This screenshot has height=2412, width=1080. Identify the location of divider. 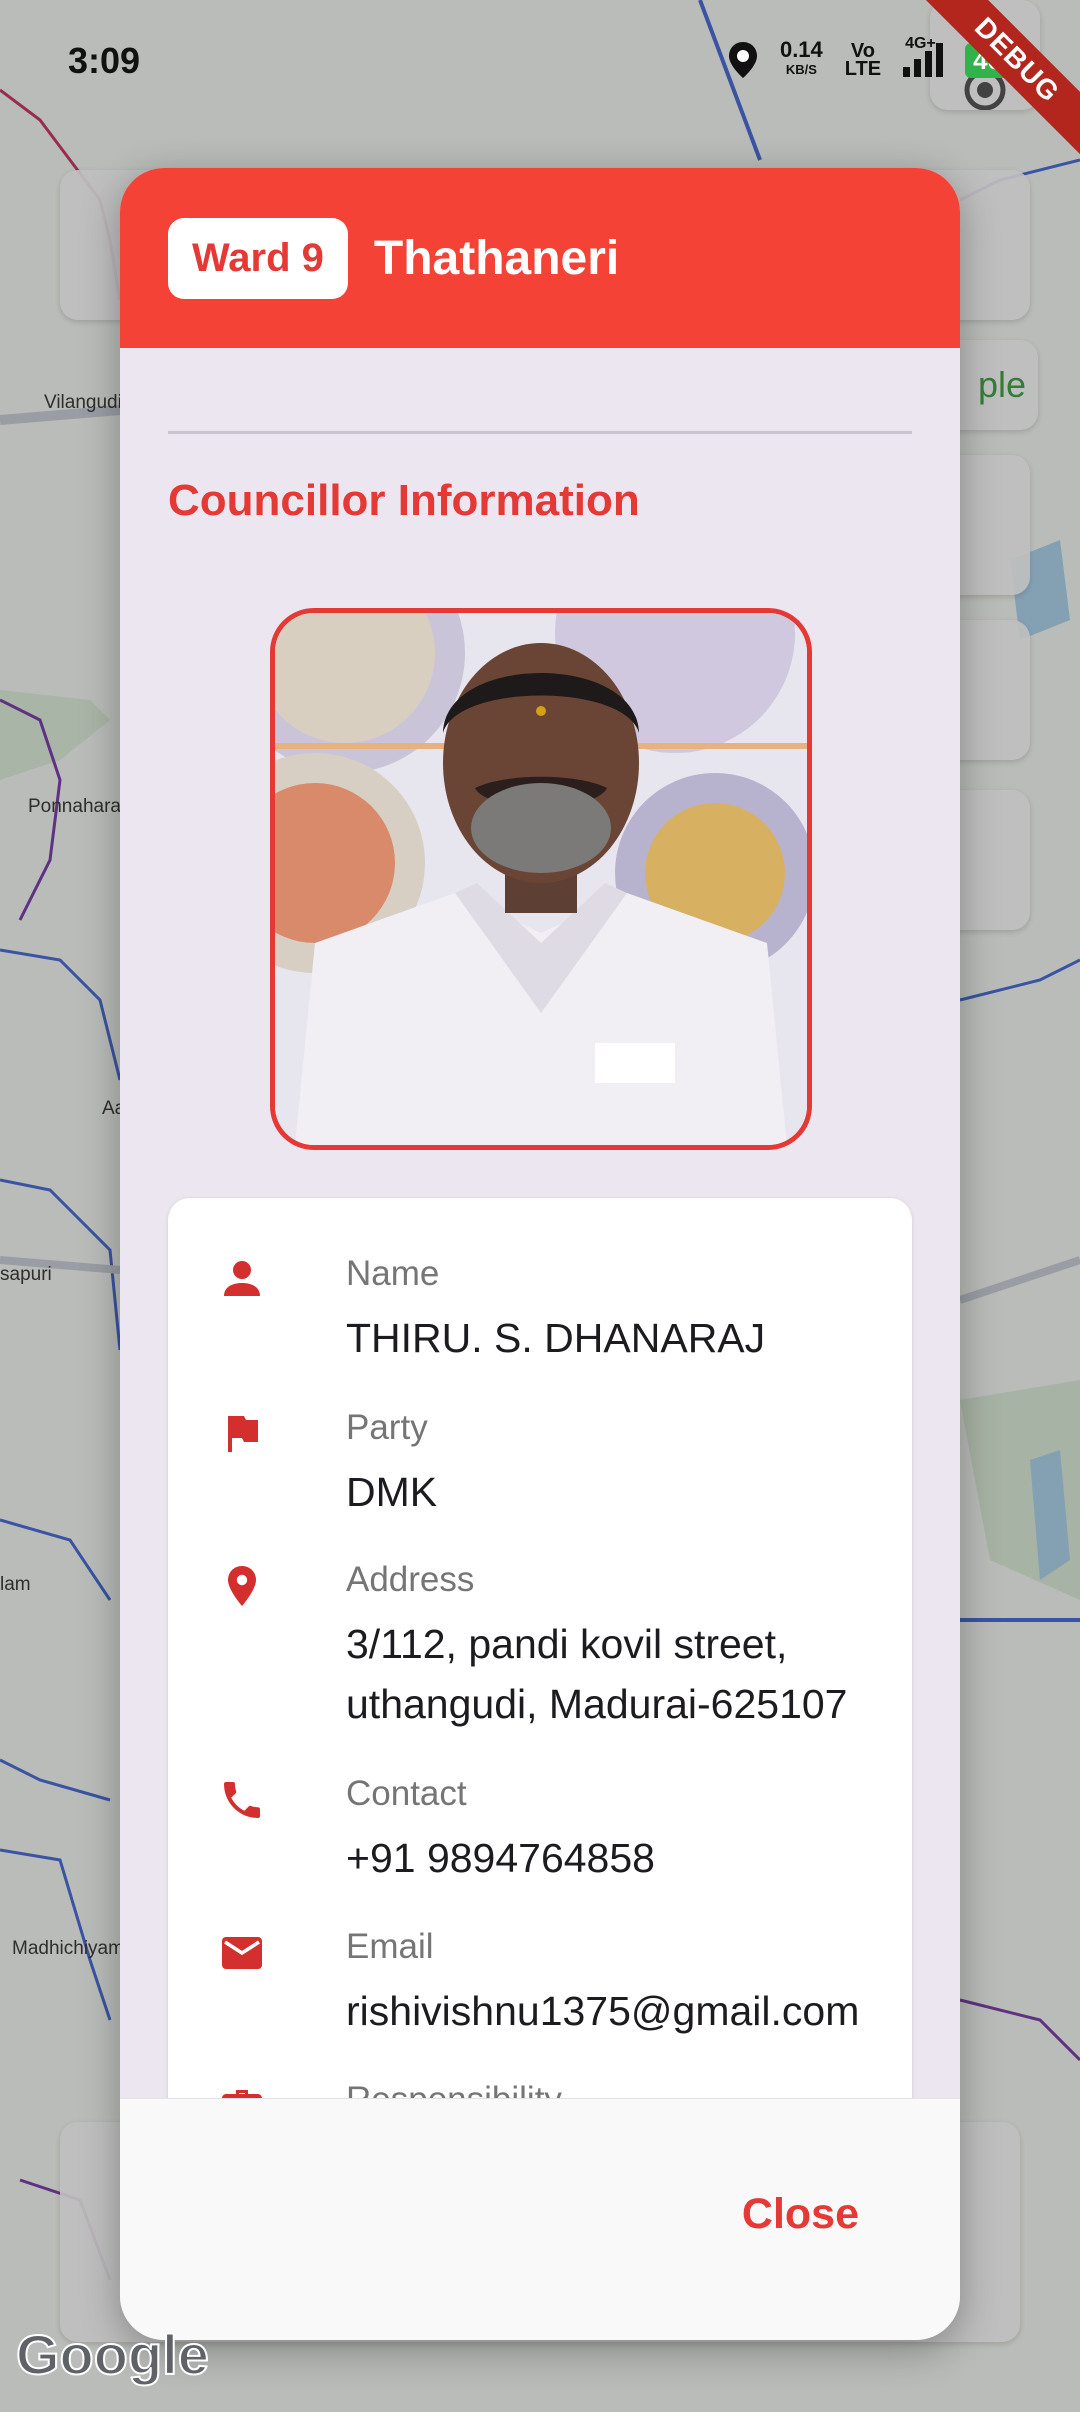
(540, 432).